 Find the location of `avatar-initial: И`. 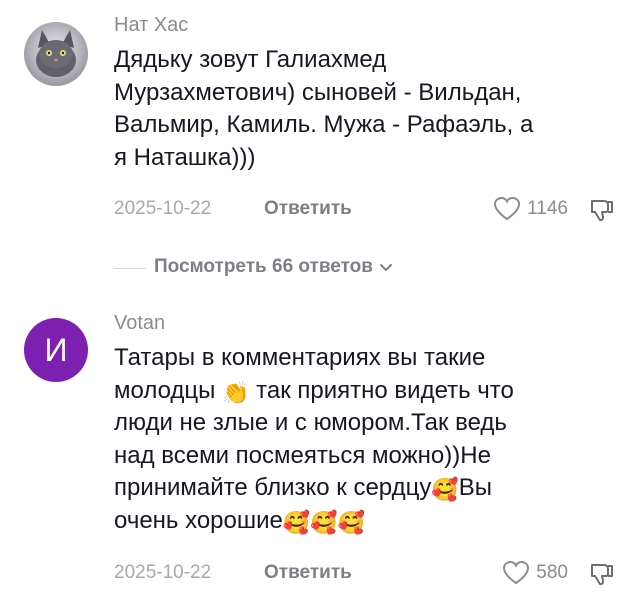

avatar-initial: И is located at coordinates (56, 349).